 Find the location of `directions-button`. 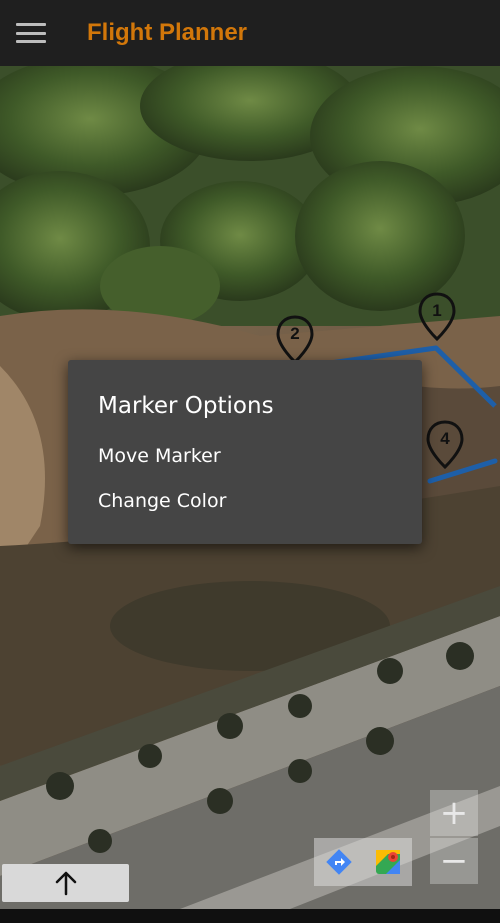

directions-button is located at coordinates (338, 862).